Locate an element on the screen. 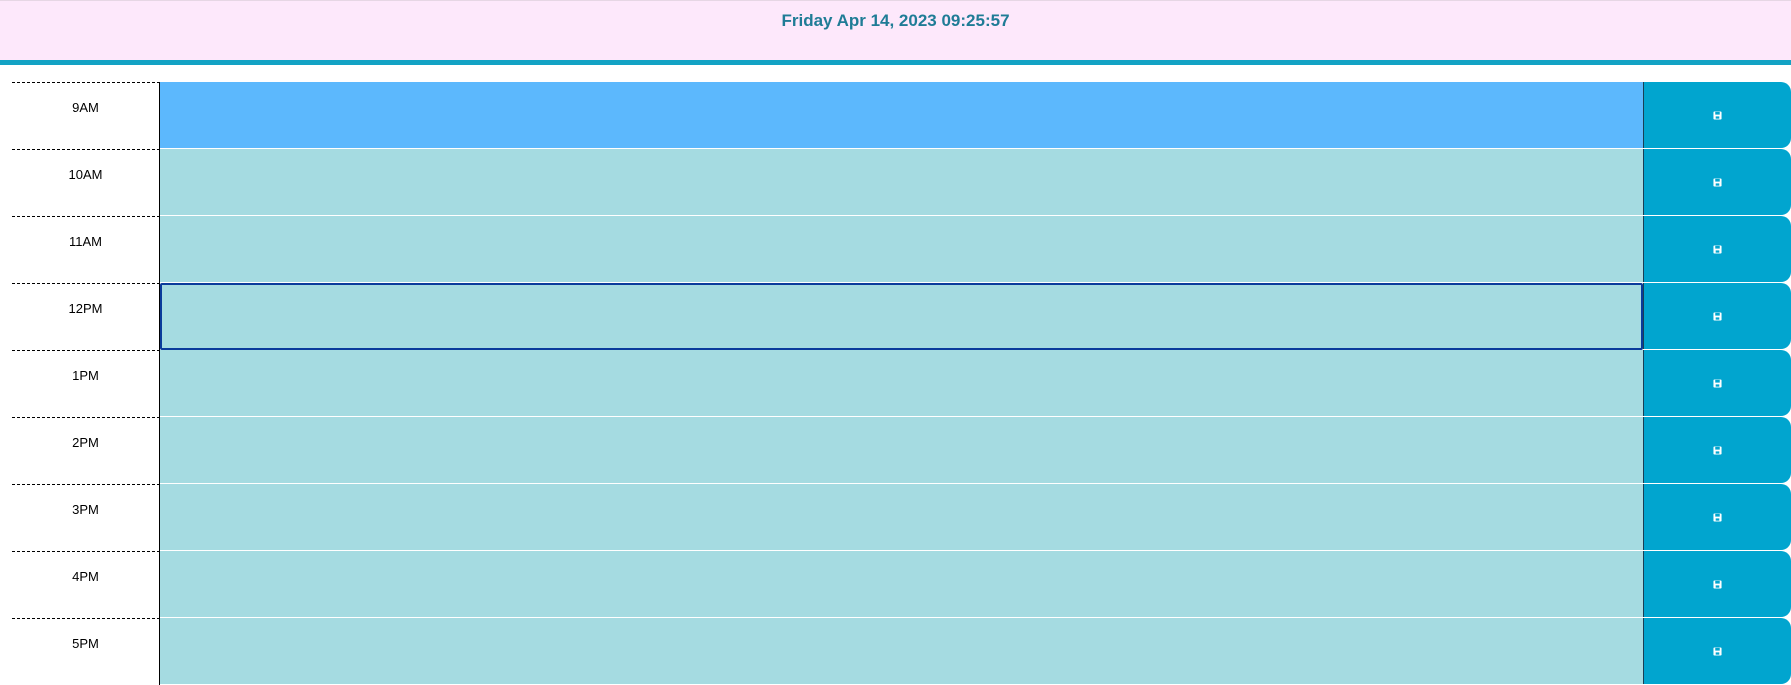 The height and width of the screenshot is (685, 1791). hour-label: 2PM is located at coordinates (86, 450).